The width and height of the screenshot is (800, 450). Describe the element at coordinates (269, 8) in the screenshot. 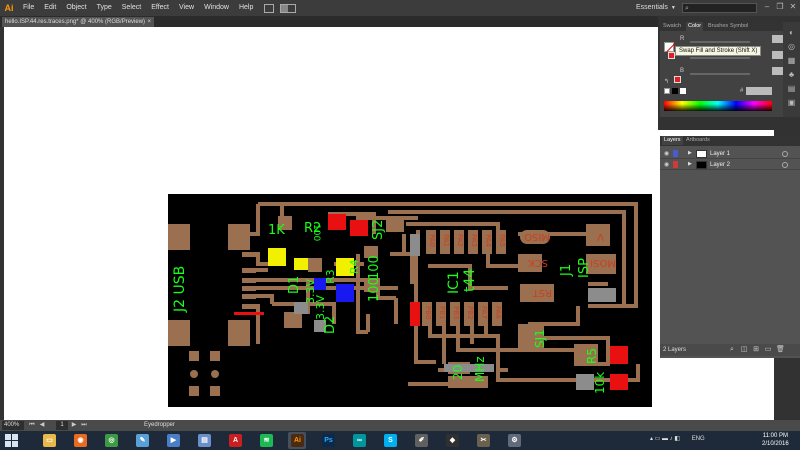

I see `bridge-icon` at that location.